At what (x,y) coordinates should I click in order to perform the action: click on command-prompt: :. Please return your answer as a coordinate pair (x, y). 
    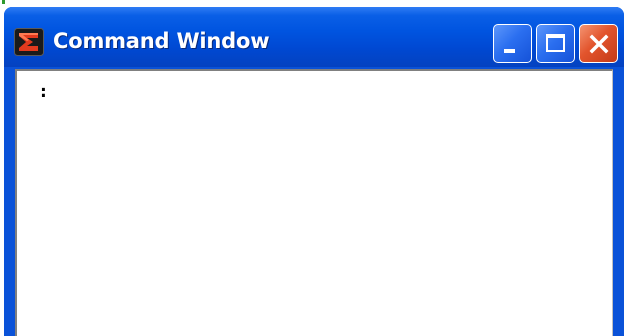
    Looking at the image, I should click on (43, 91).